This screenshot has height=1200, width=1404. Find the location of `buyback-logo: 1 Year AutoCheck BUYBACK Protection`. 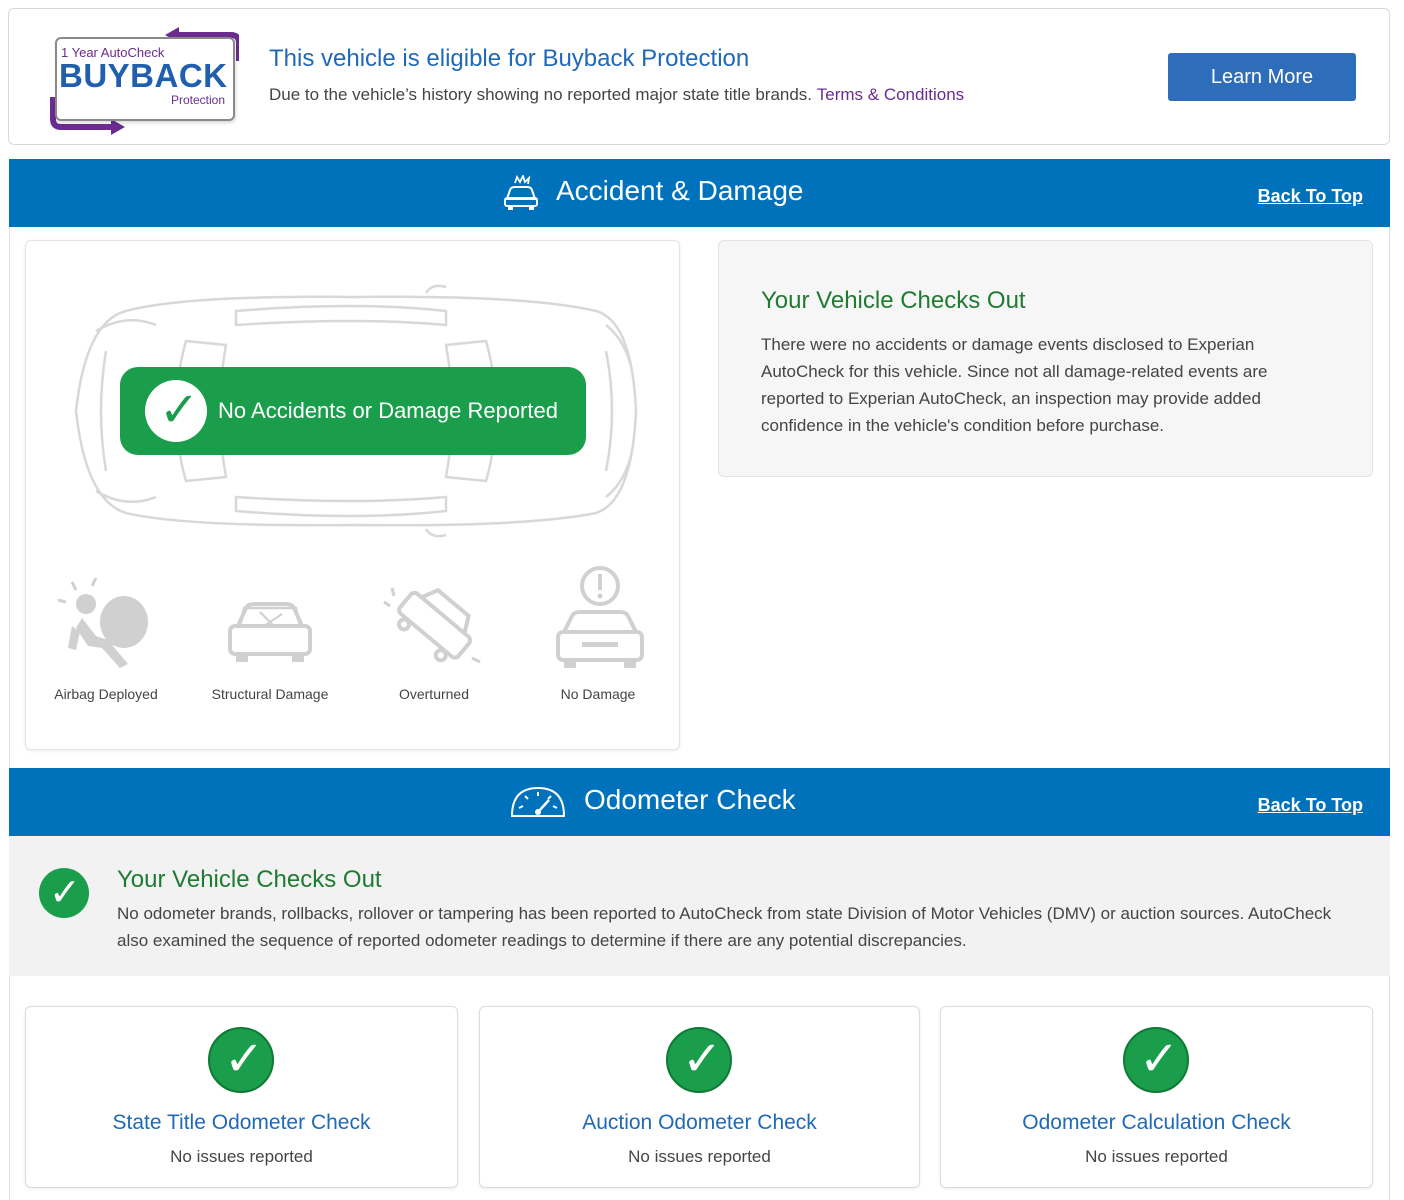

buyback-logo: 1 Year AutoCheck BUYBACK Protection is located at coordinates (142, 82).